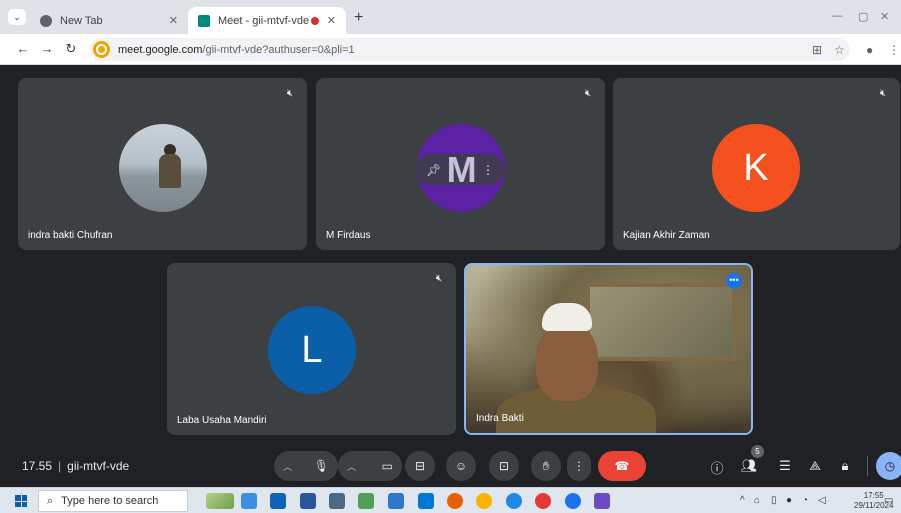 Image resolution: width=901 pixels, height=513 pixels. What do you see at coordinates (71, 49) in the screenshot?
I see `reload-icon: ↻` at bounding box center [71, 49].